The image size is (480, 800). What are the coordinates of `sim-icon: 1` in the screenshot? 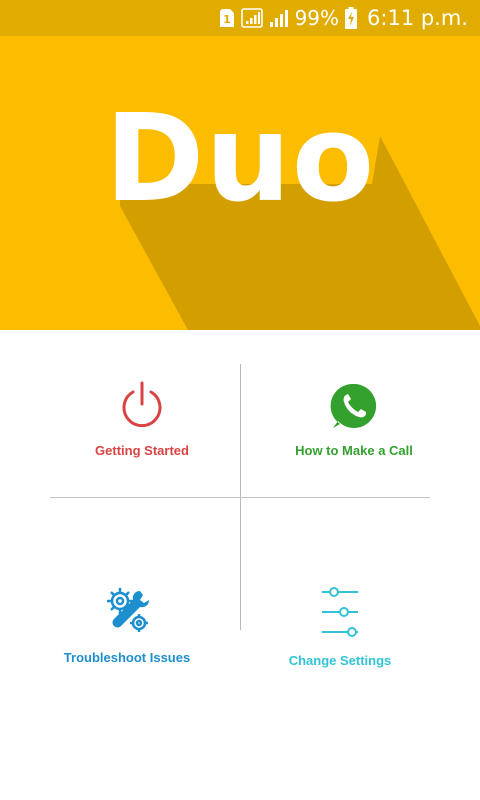 It's located at (227, 18).